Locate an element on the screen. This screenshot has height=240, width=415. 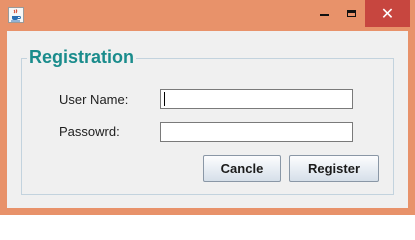
close-icon: ✕ is located at coordinates (387, 13).